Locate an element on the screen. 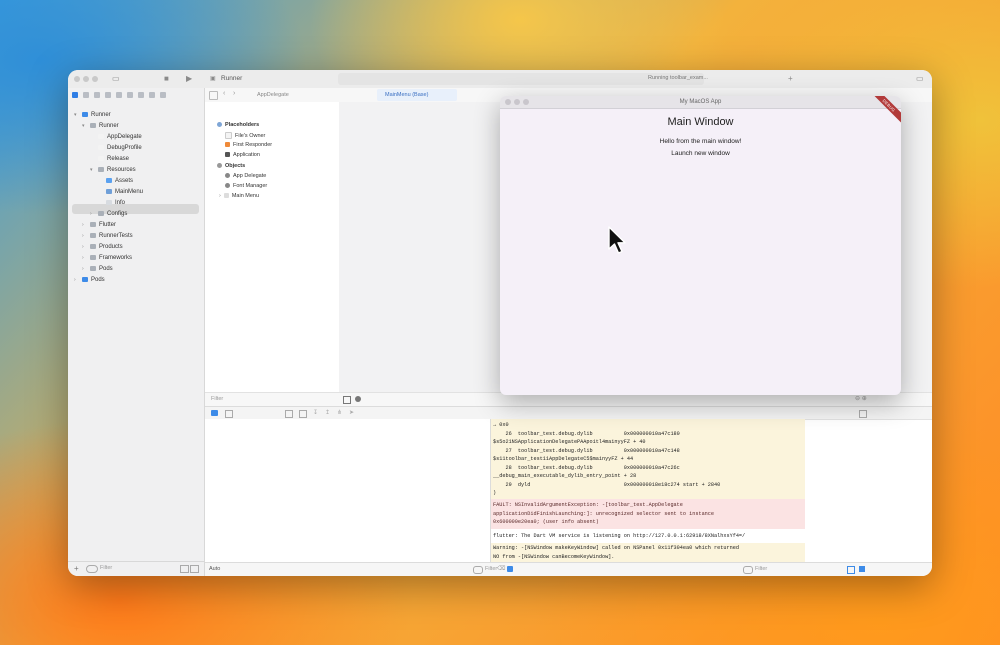 This screenshot has height=645, width=1000. tree-item: ▾ Resources is located at coordinates (113, 170).